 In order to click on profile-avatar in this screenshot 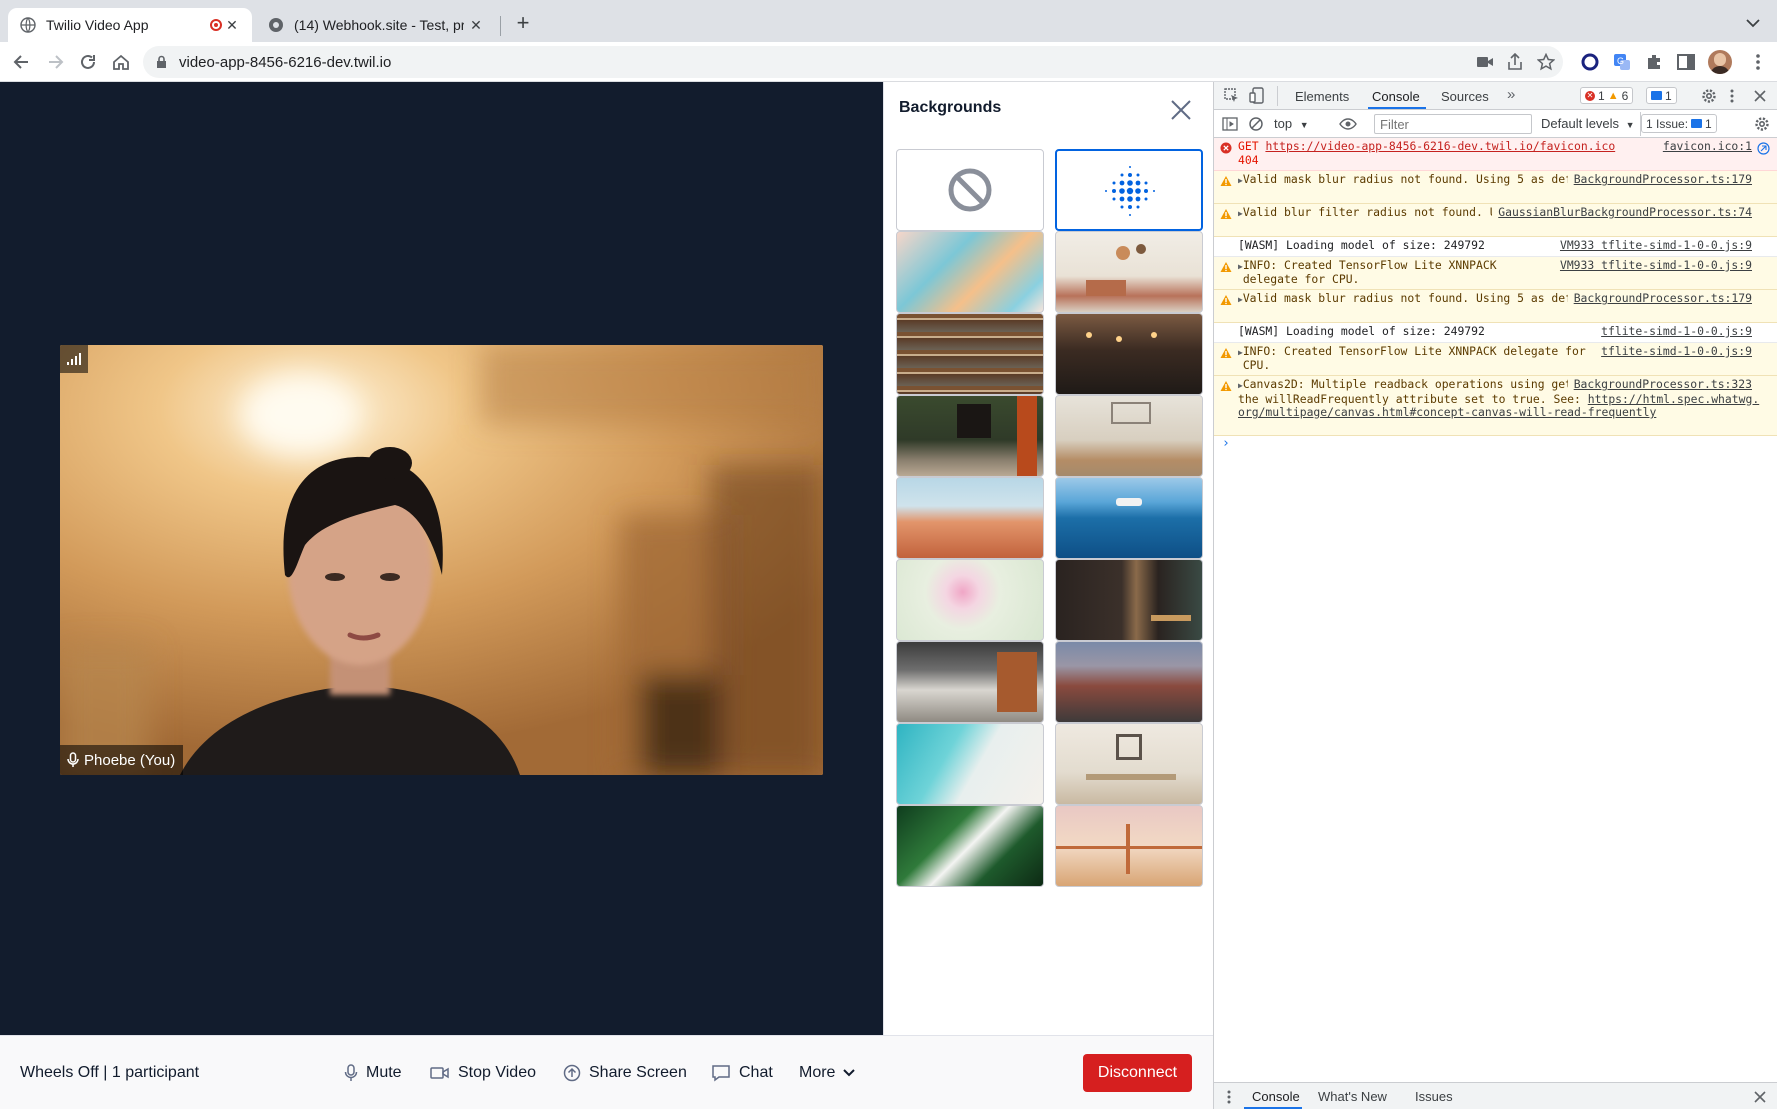, I will do `click(1720, 62)`.